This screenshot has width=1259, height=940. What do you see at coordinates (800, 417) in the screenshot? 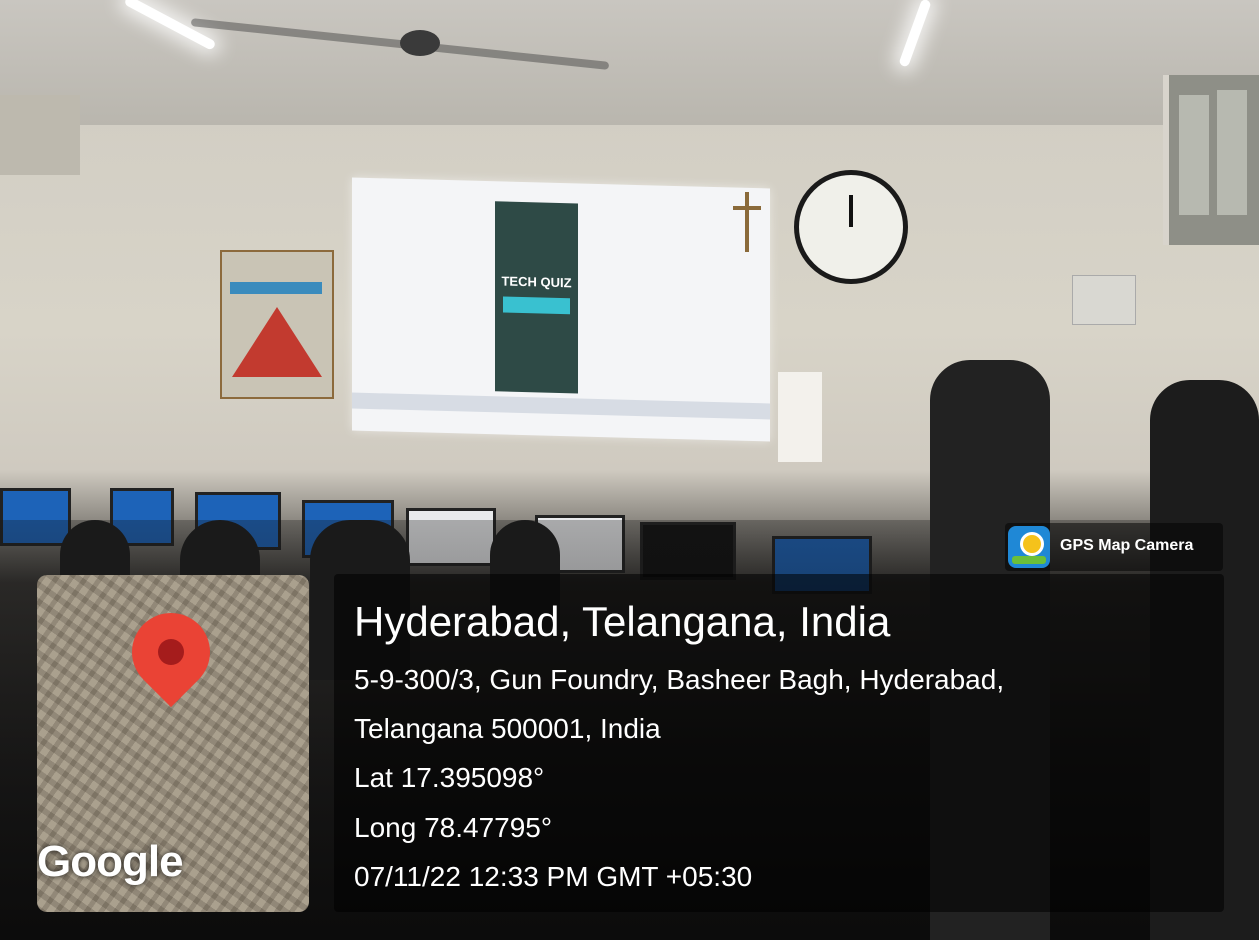
I see `remove-footwear-sign` at bounding box center [800, 417].